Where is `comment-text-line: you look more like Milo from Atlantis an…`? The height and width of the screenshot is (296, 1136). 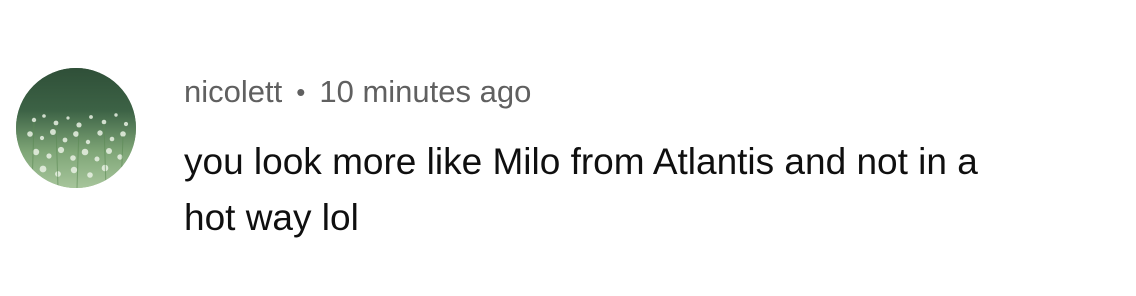
comment-text-line: you look more like Milo from Atlantis an… is located at coordinates (581, 161).